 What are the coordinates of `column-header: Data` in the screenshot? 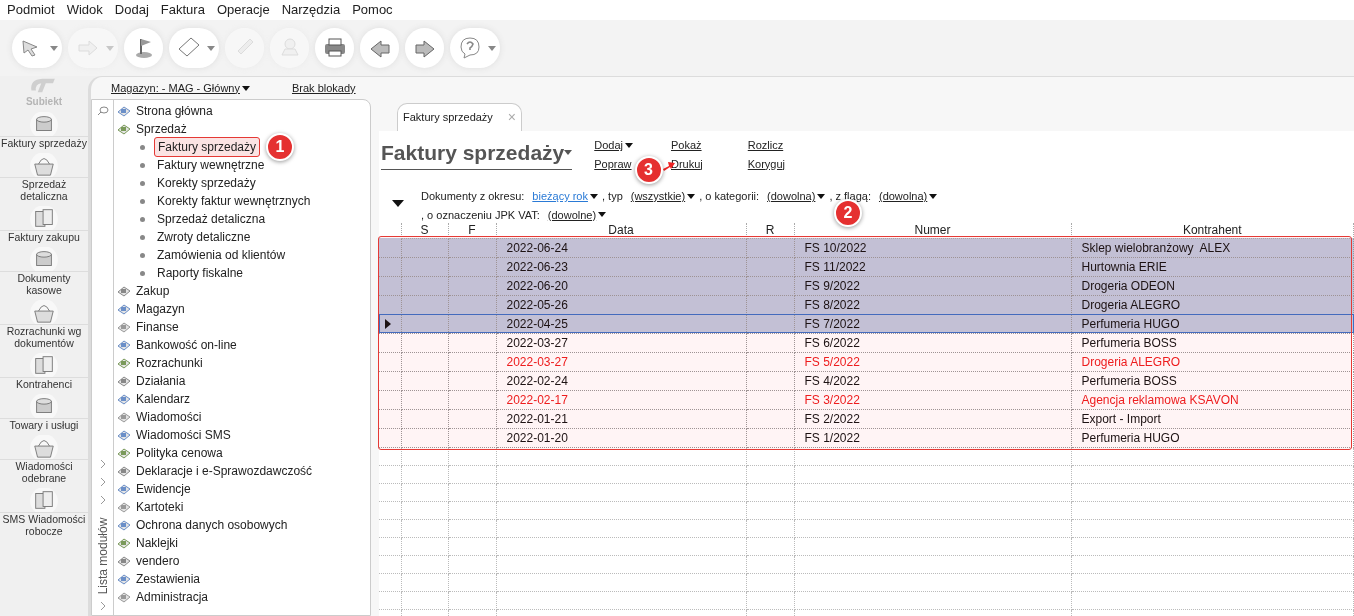 It's located at (621, 230).